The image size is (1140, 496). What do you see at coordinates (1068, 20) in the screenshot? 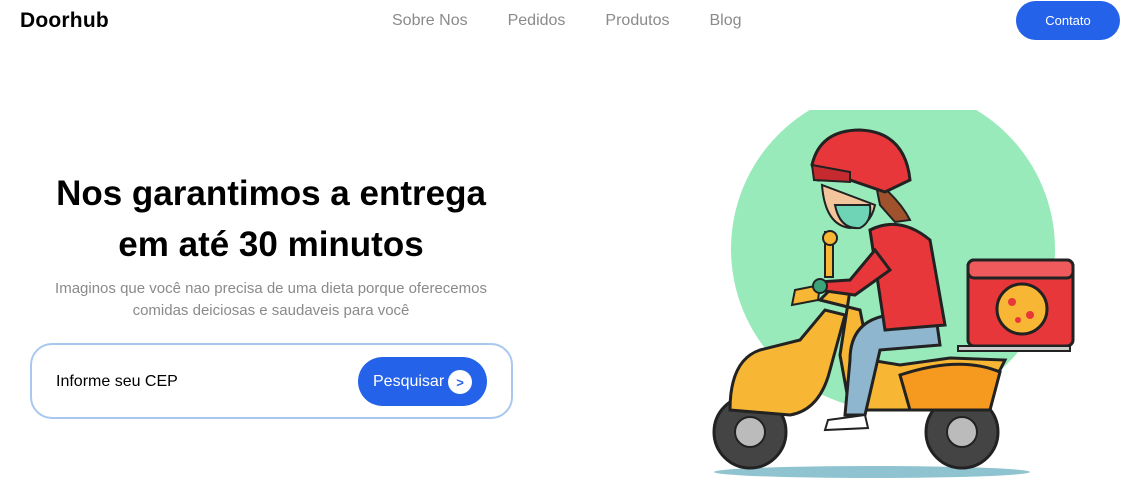
I see `contact-button: Contato` at bounding box center [1068, 20].